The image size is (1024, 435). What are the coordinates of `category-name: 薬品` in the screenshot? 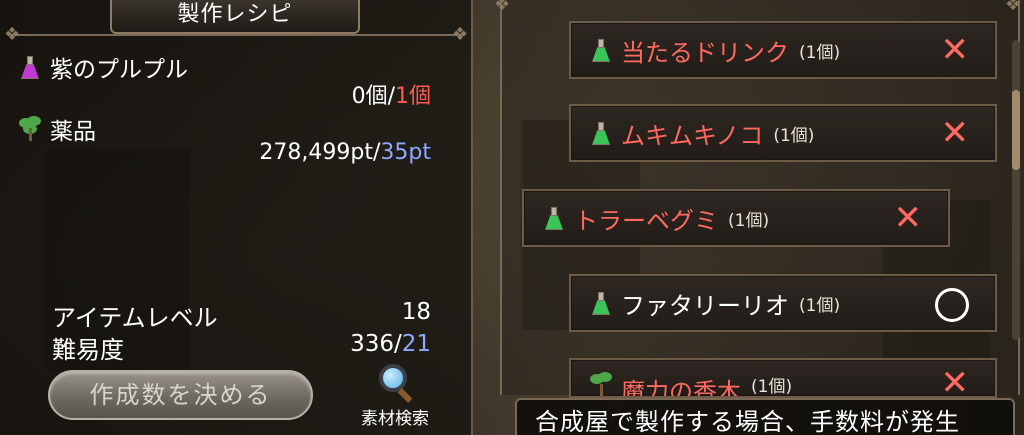 It's located at (73, 132).